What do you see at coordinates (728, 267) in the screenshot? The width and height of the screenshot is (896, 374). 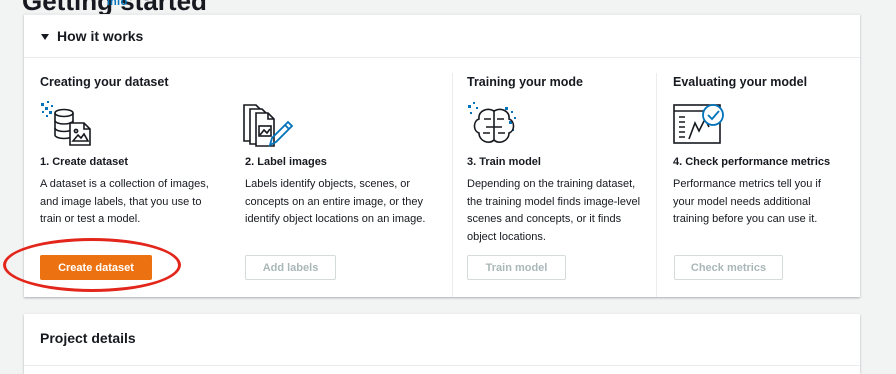 I see `check-metrics-button: Check metrics` at bounding box center [728, 267].